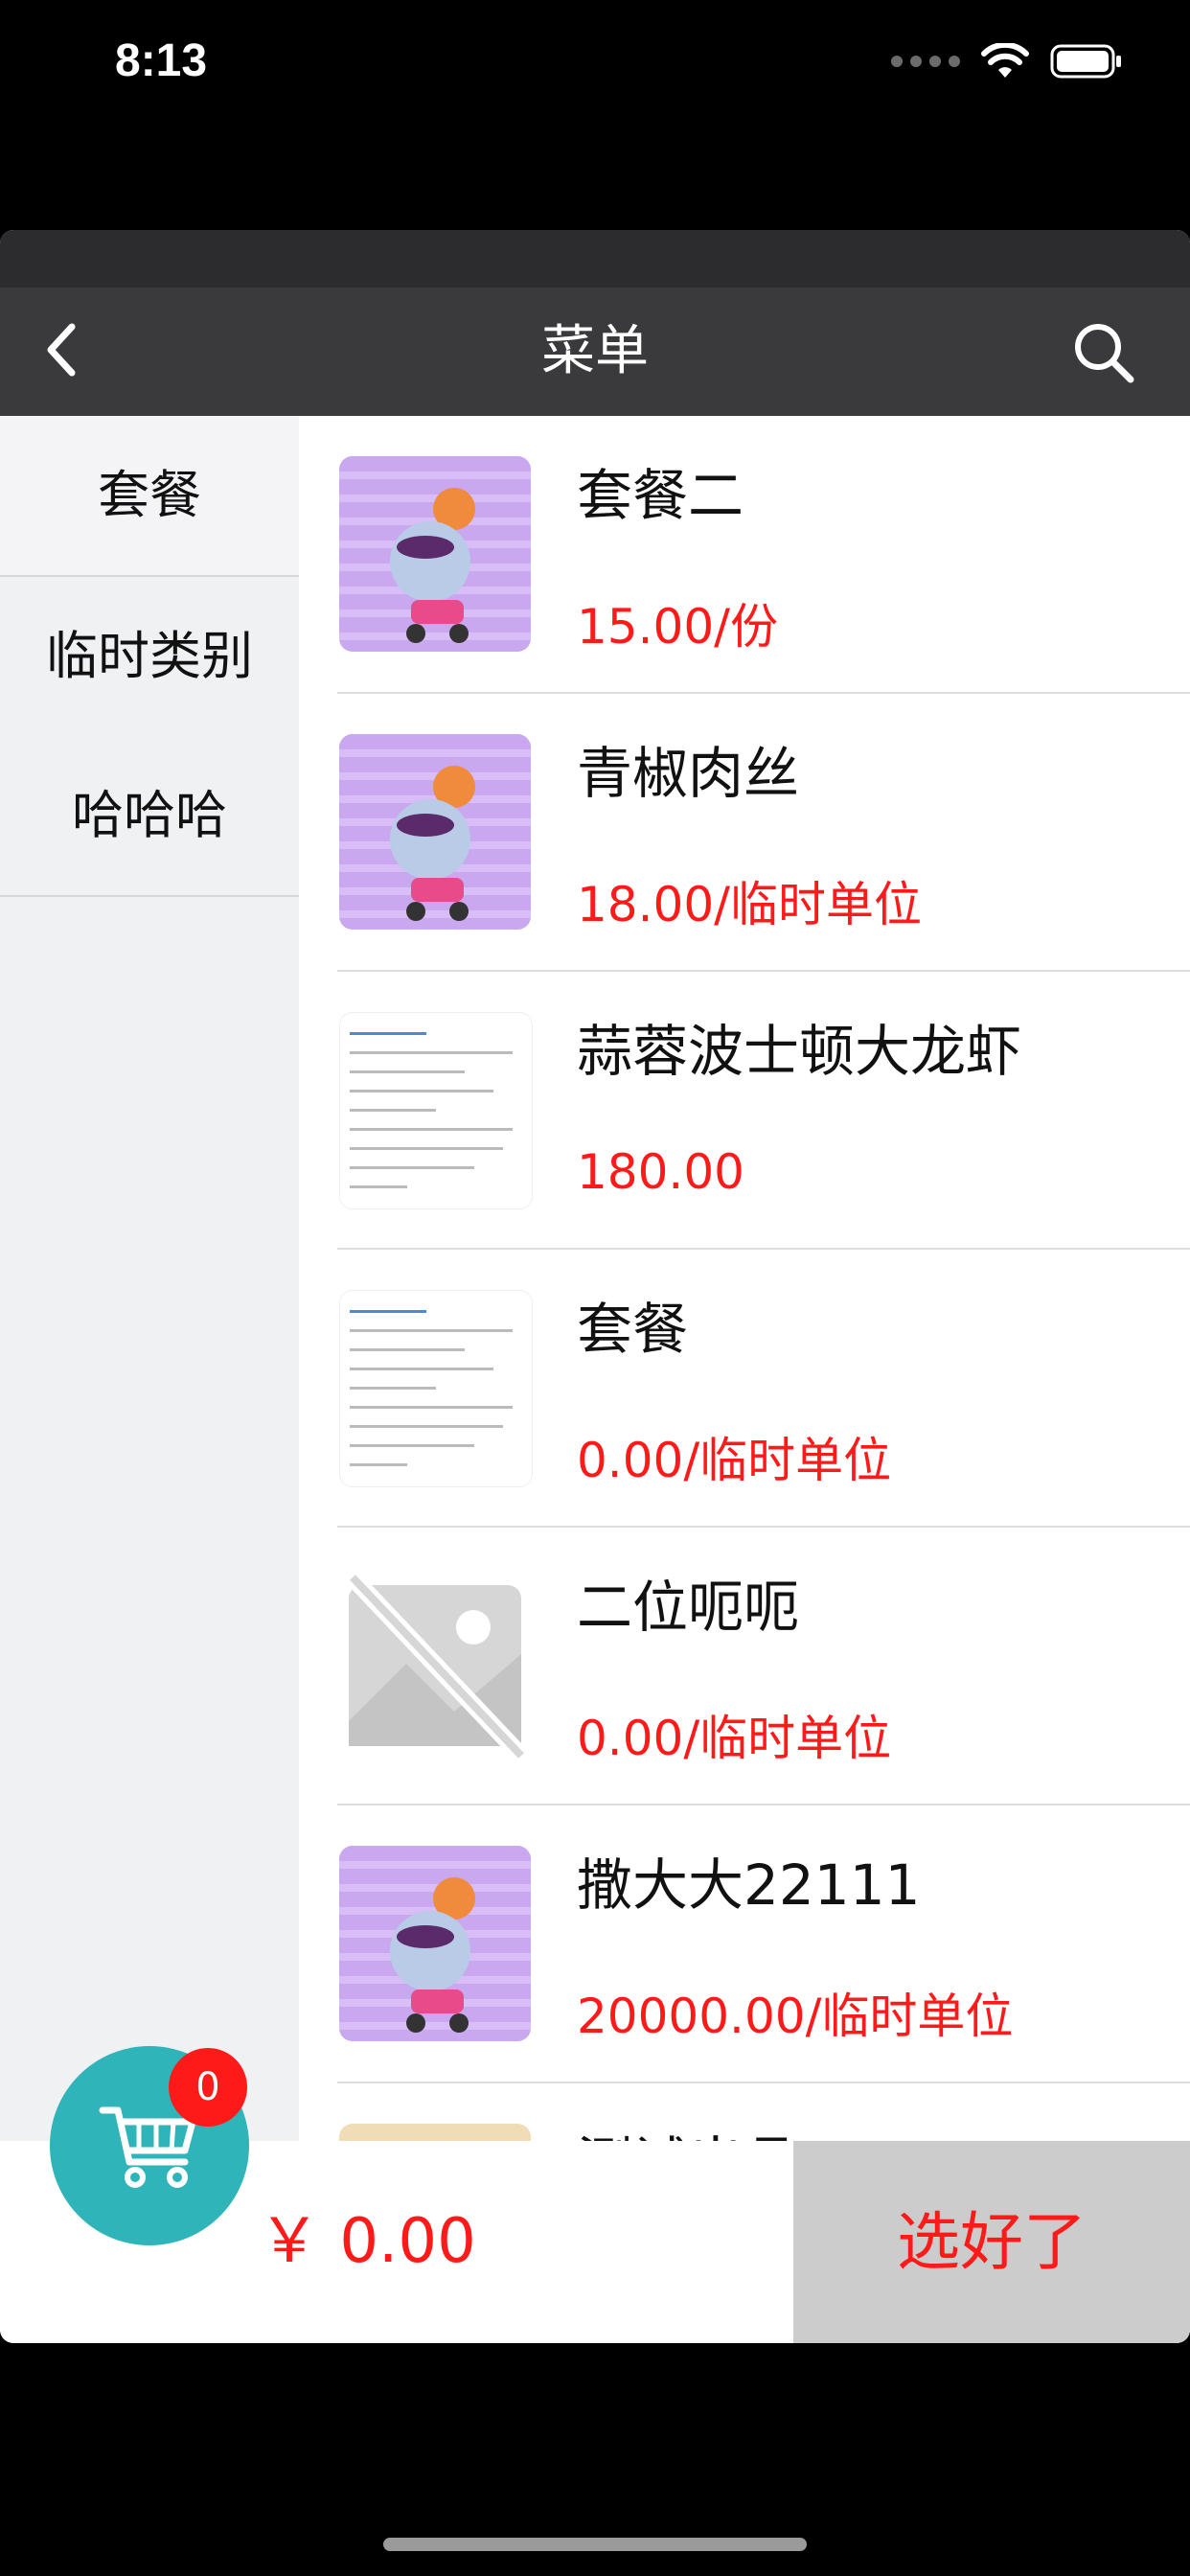  I want to click on product-name: 青椒肉丝, so click(688, 773).